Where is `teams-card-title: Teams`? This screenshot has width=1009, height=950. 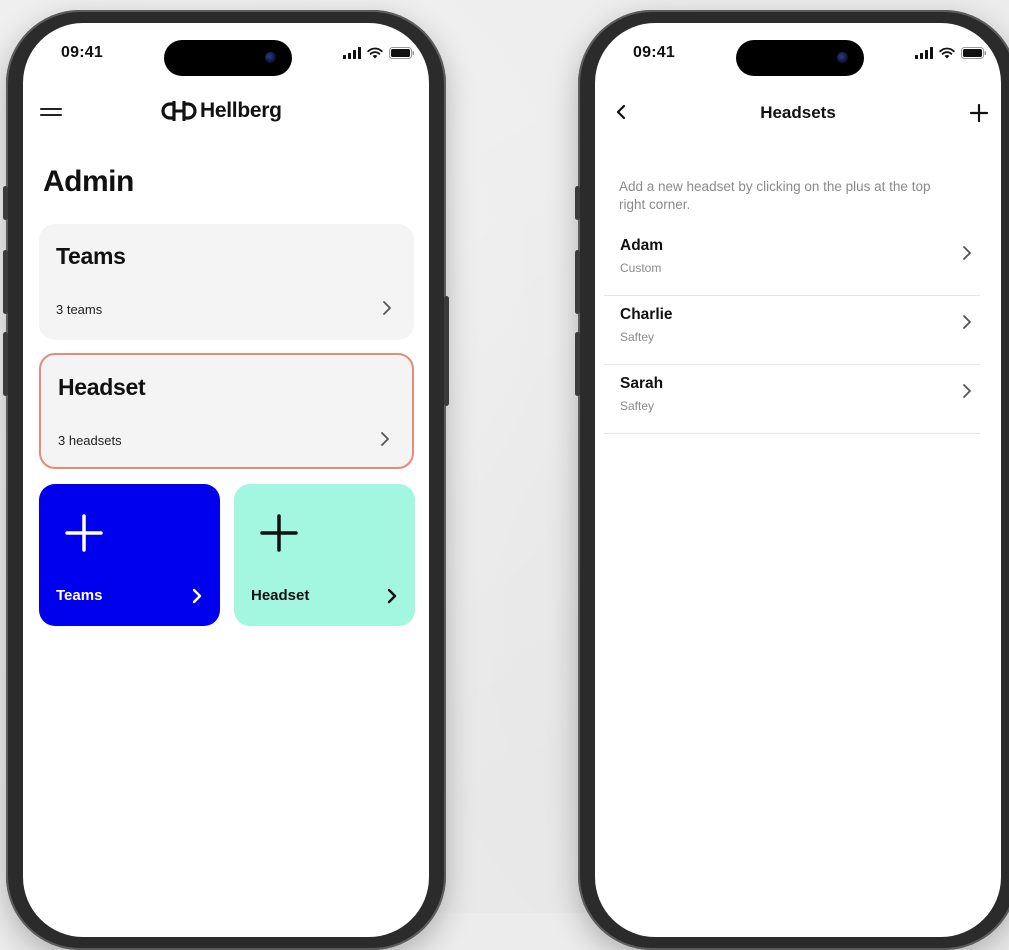 teams-card-title: Teams is located at coordinates (91, 256).